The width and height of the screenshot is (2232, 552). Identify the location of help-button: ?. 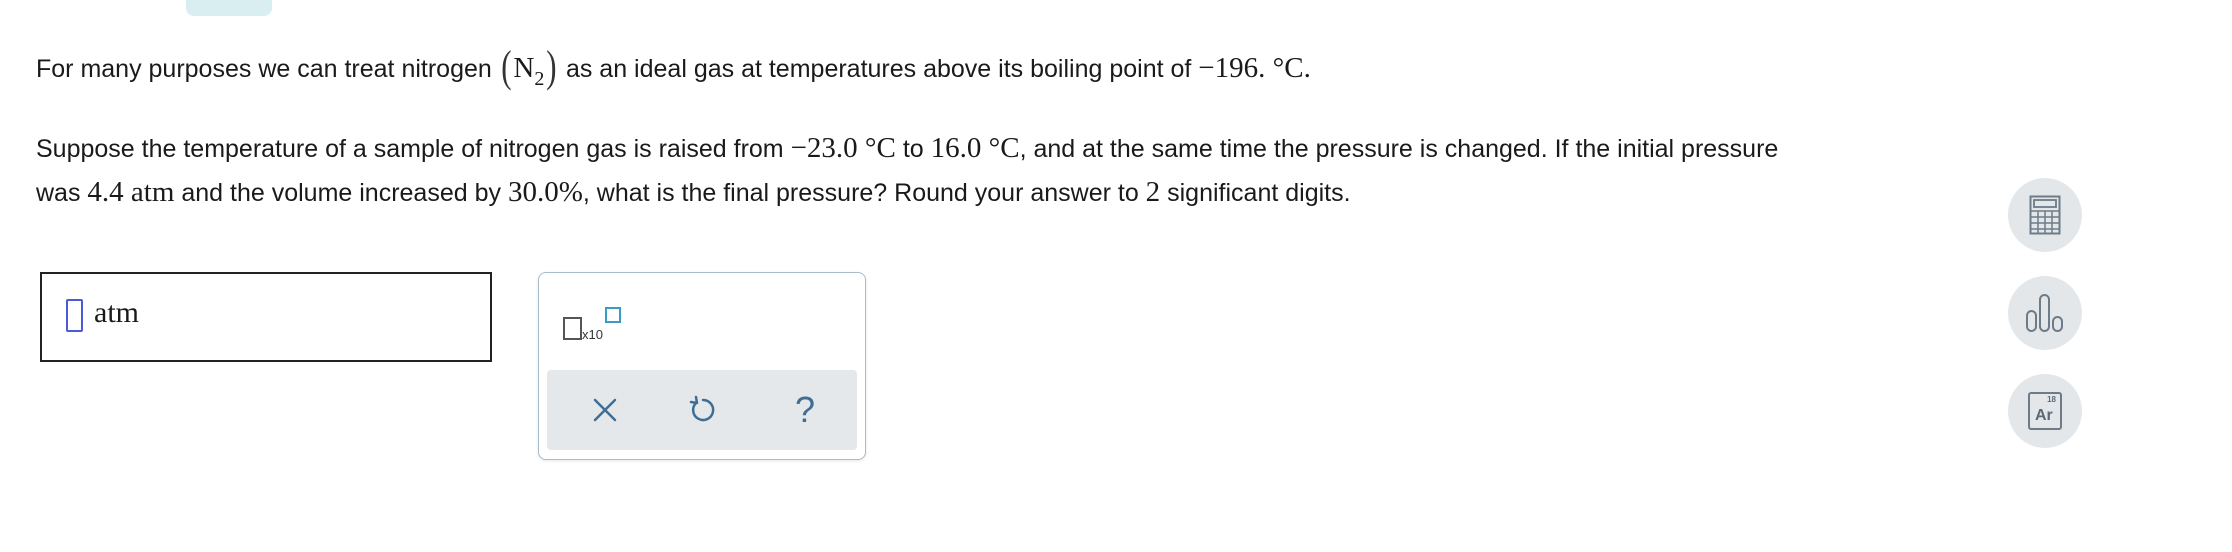
(805, 410).